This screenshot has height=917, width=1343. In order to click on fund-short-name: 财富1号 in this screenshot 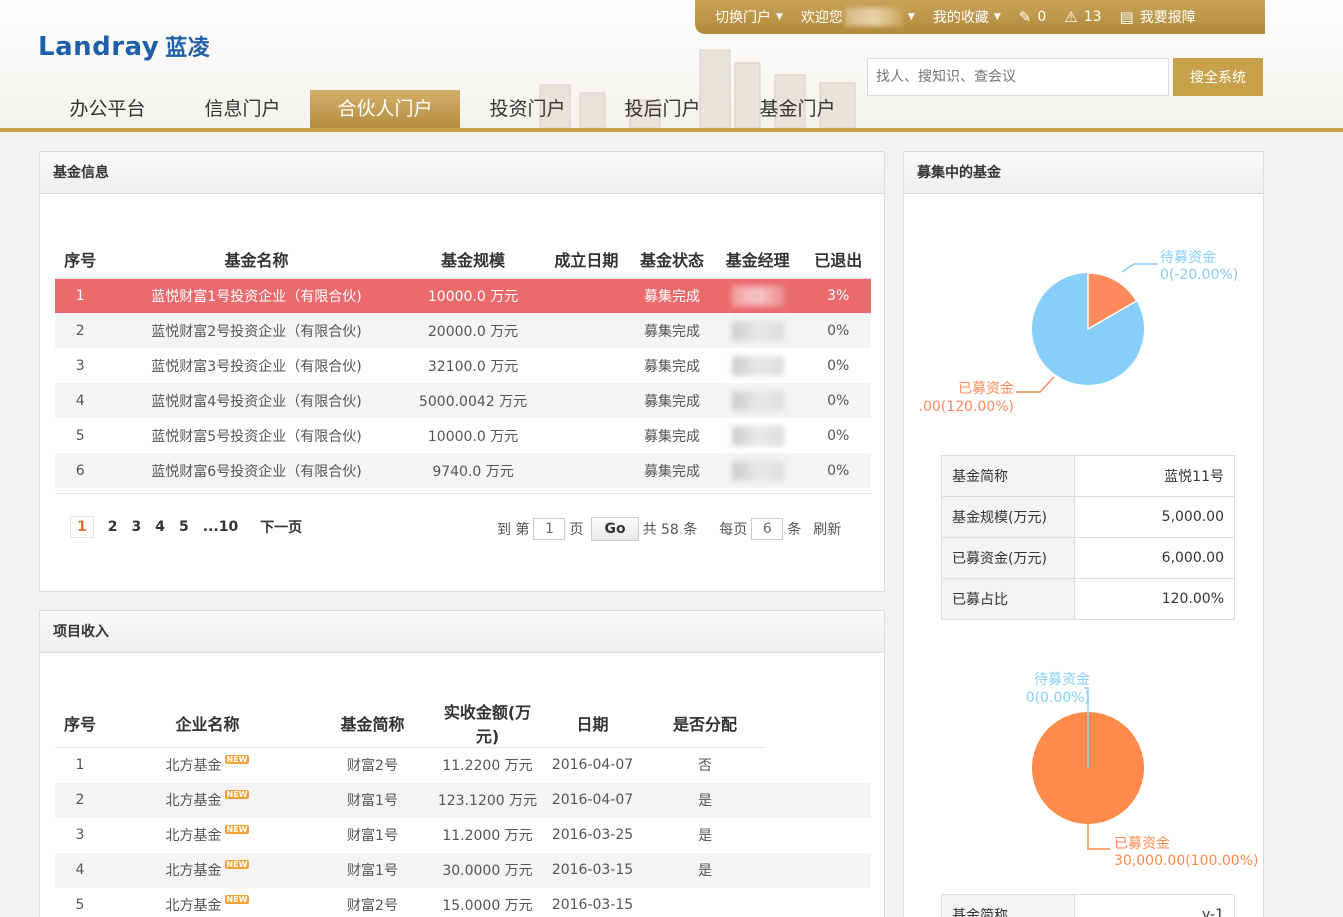, I will do `click(372, 870)`.